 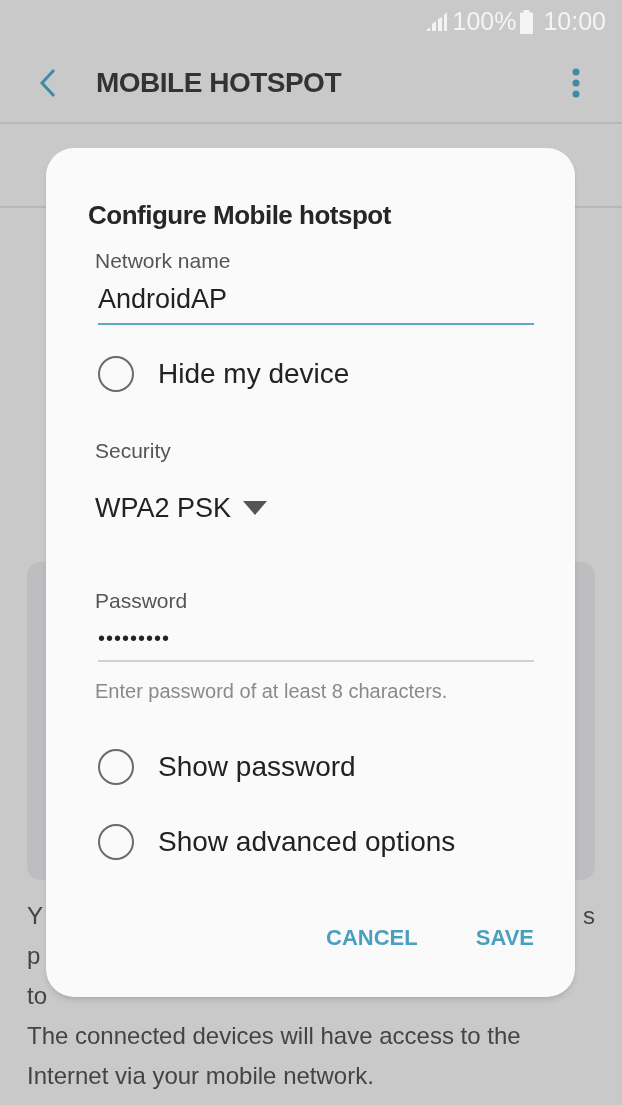 What do you see at coordinates (274, 1036) in the screenshot?
I see `description-text: The connected devices will have access to the` at bounding box center [274, 1036].